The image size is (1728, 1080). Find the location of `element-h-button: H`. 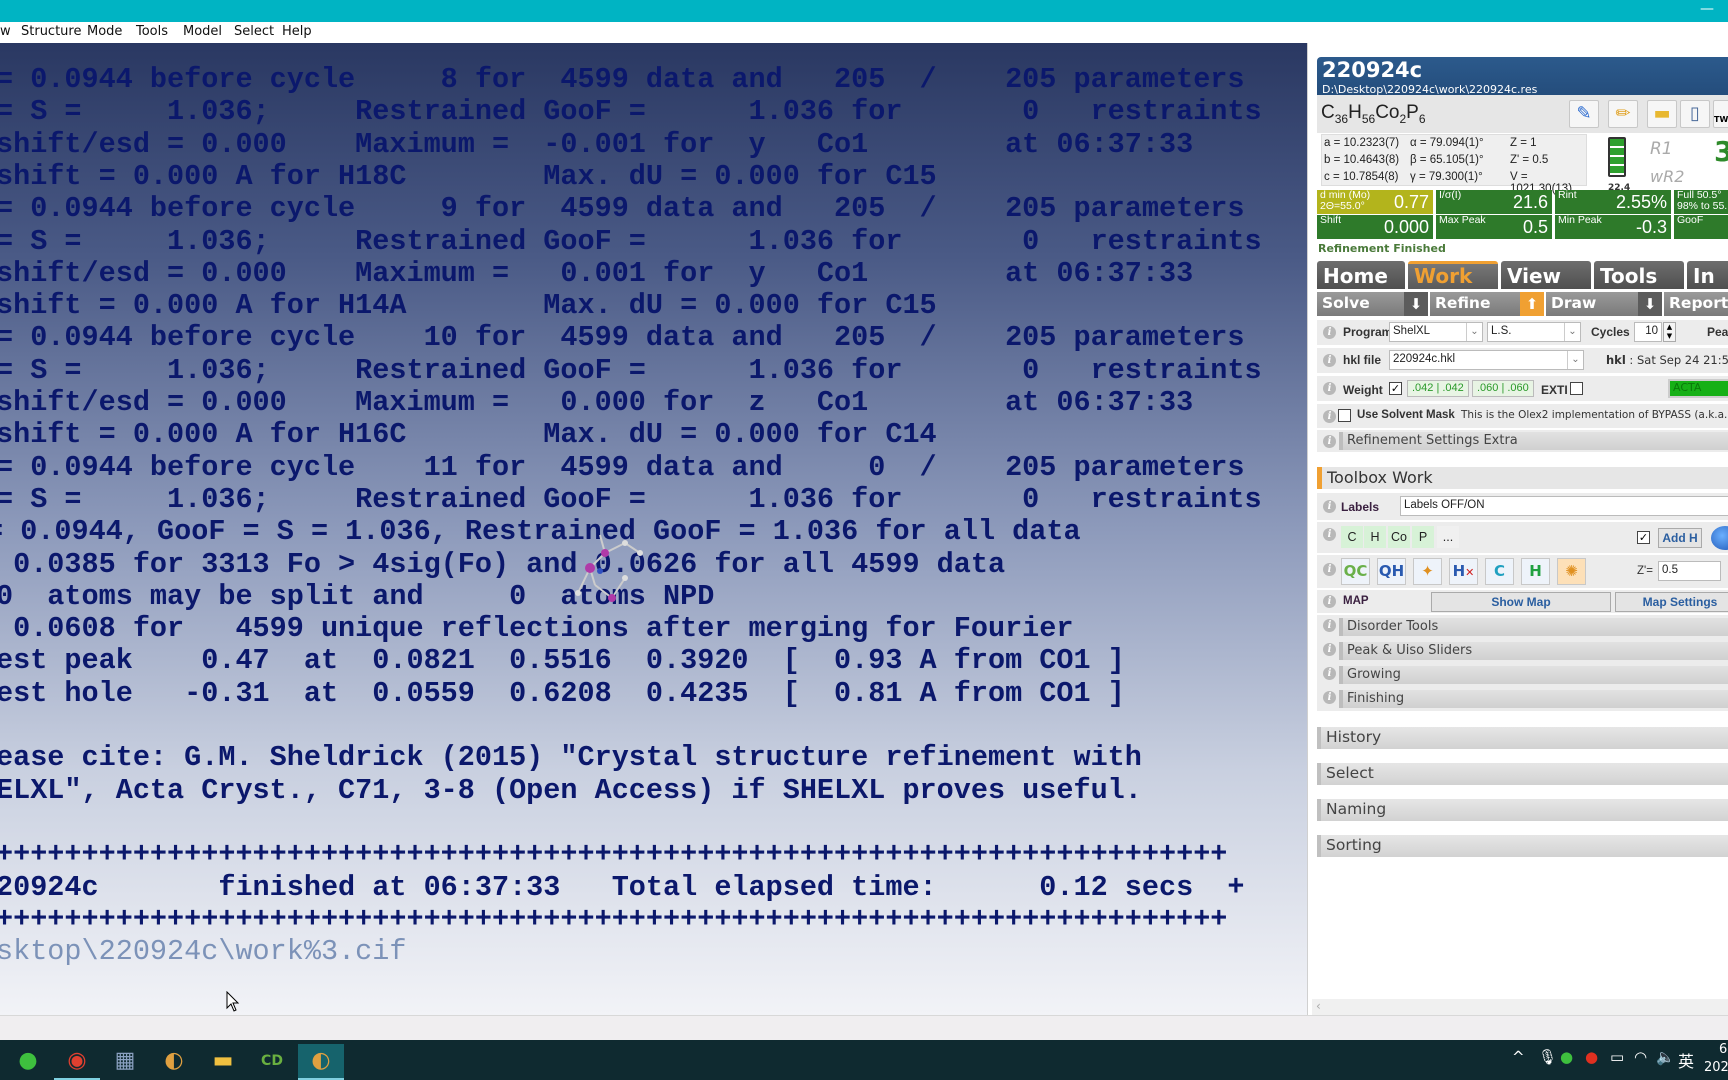

element-h-button: H is located at coordinates (1375, 537).